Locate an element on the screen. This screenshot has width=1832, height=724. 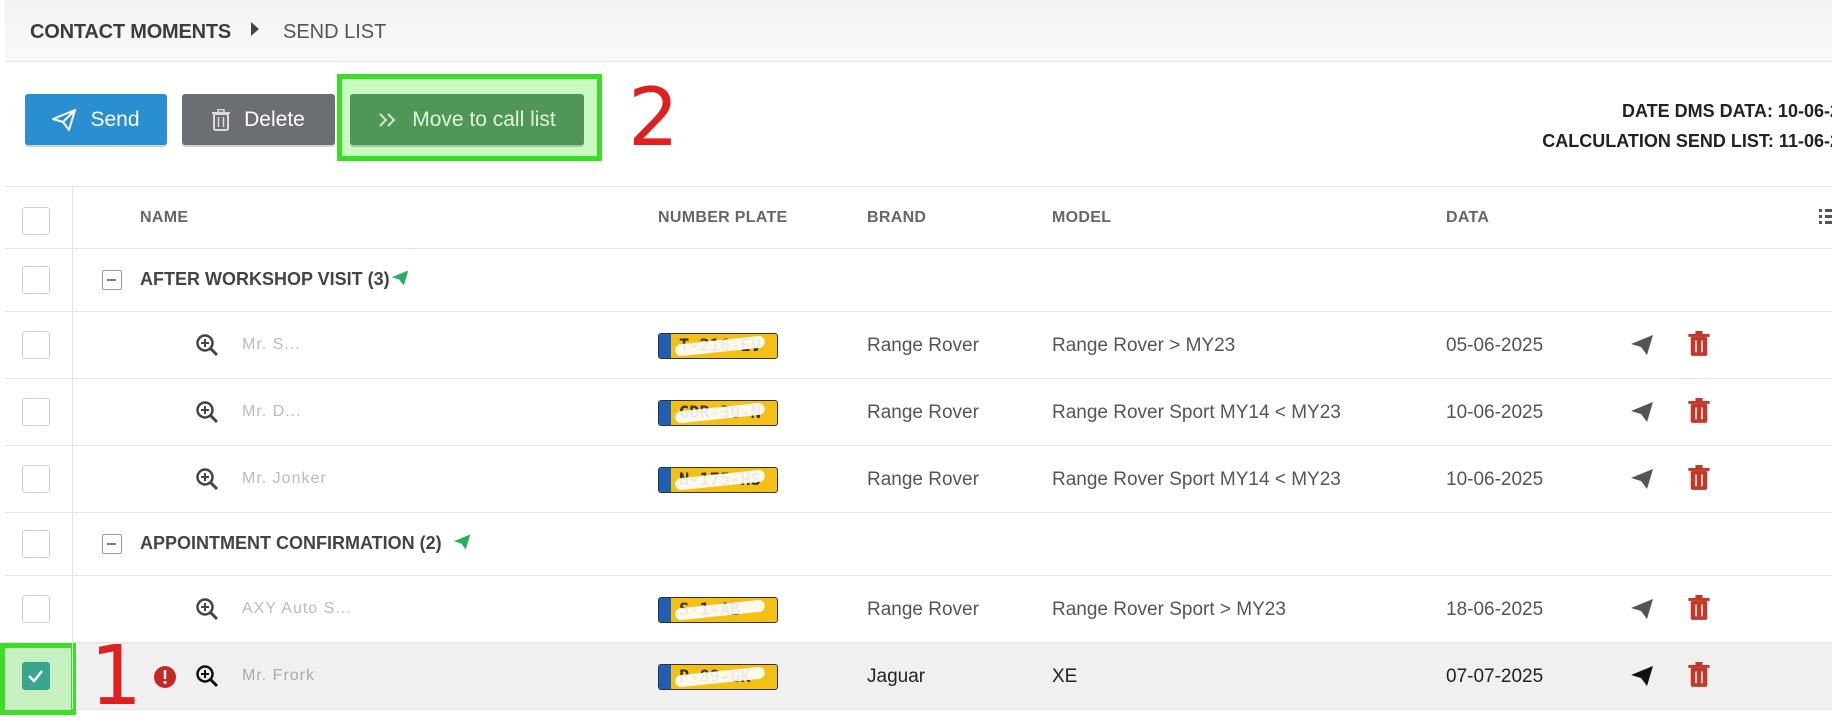
dms-date: DATE DMS DATA: 10-06-202 is located at coordinates (1726, 111).